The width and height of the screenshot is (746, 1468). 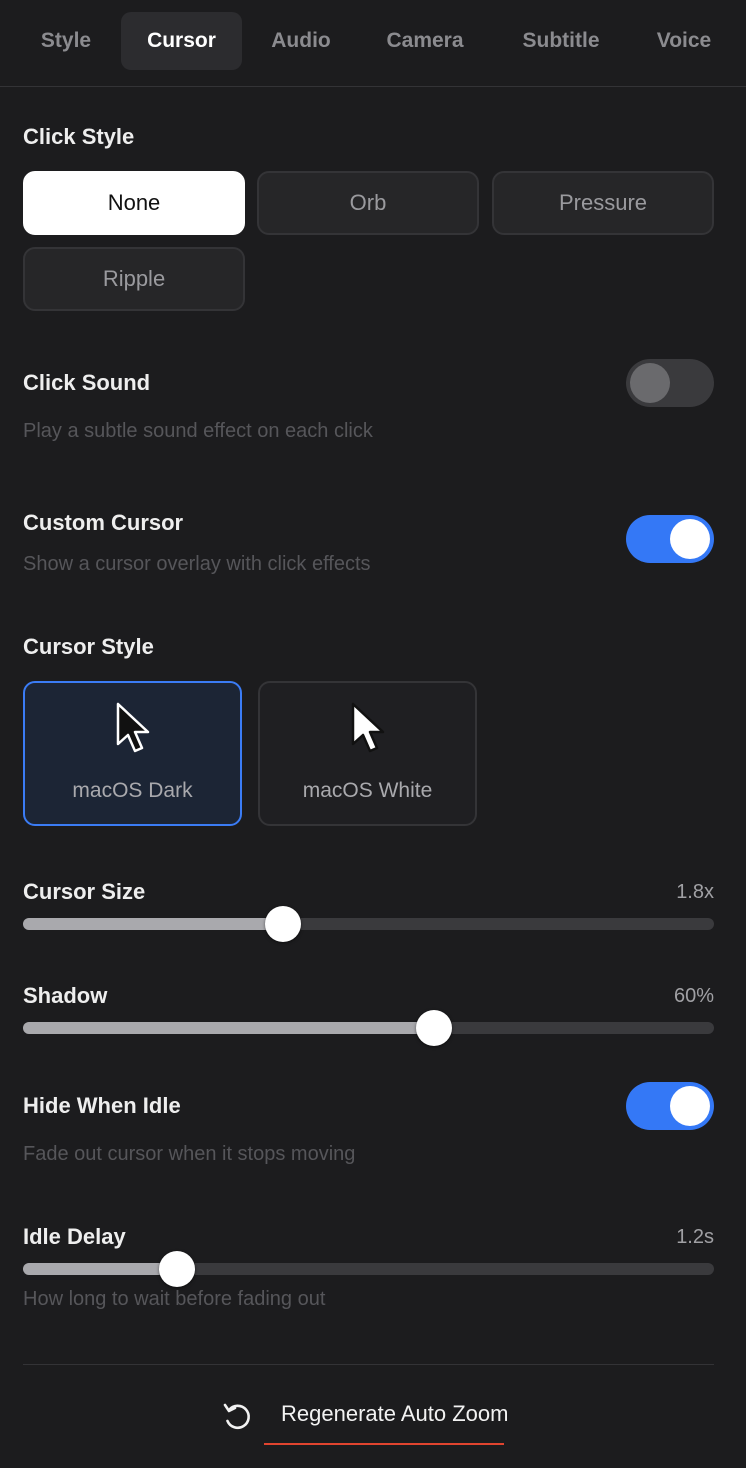 I want to click on click-sound-toggle, so click(x=670, y=383).